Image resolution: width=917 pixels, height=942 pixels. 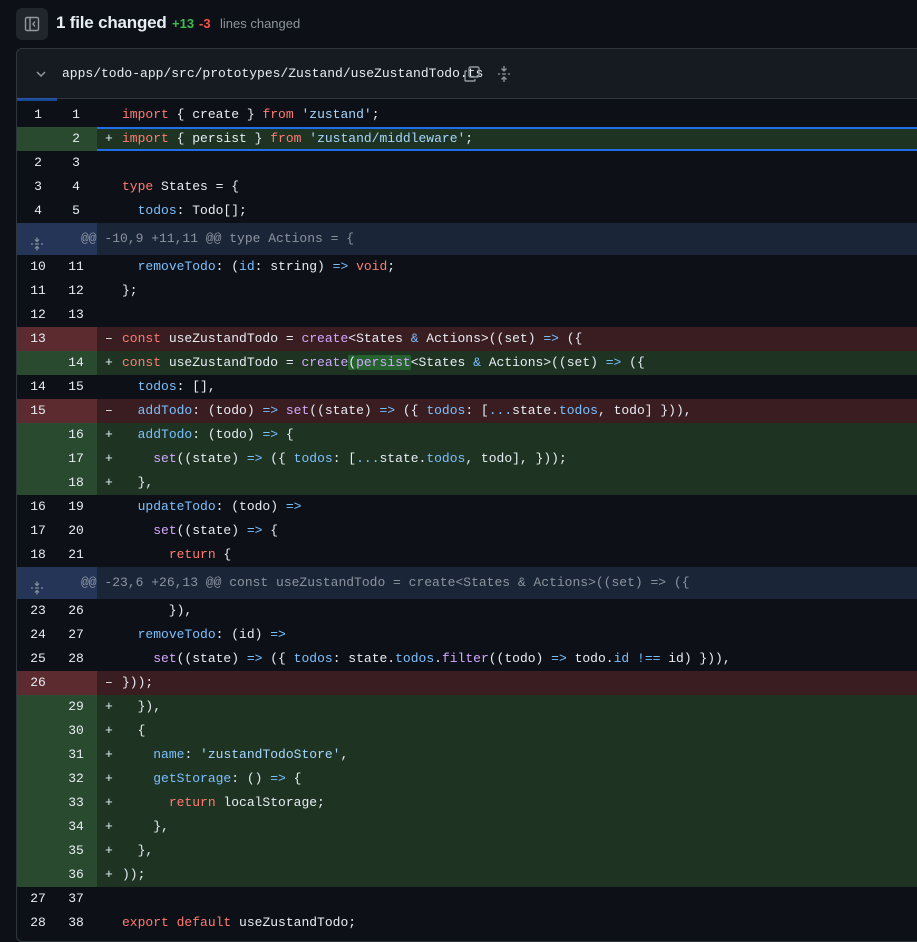 What do you see at coordinates (467, 187) in the screenshot?
I see `diff-line-row: 34 type States = {` at bounding box center [467, 187].